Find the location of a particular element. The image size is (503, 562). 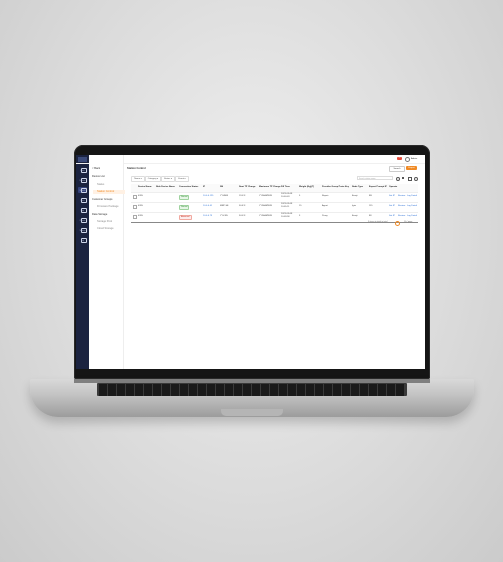

start-charge: 50.6°F is located at coordinates (242, 206).